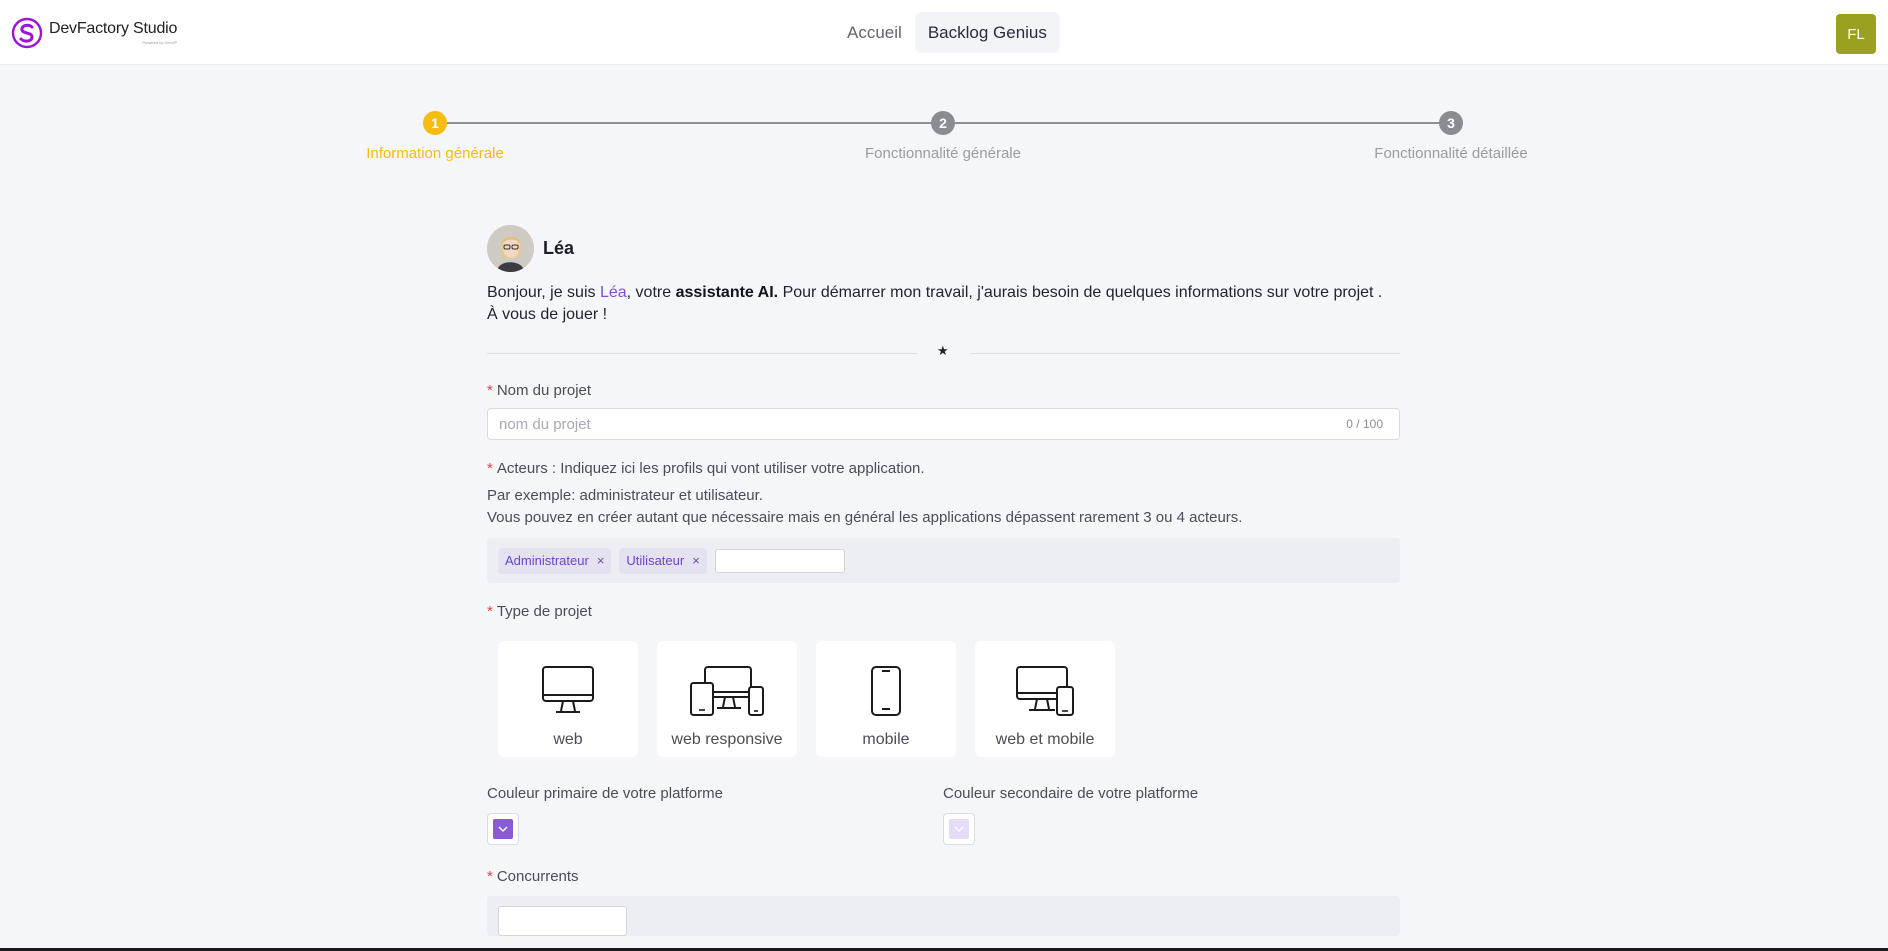 This screenshot has height=951, width=1888. I want to click on step-2-label: Fonctionnalité générale, so click(943, 153).